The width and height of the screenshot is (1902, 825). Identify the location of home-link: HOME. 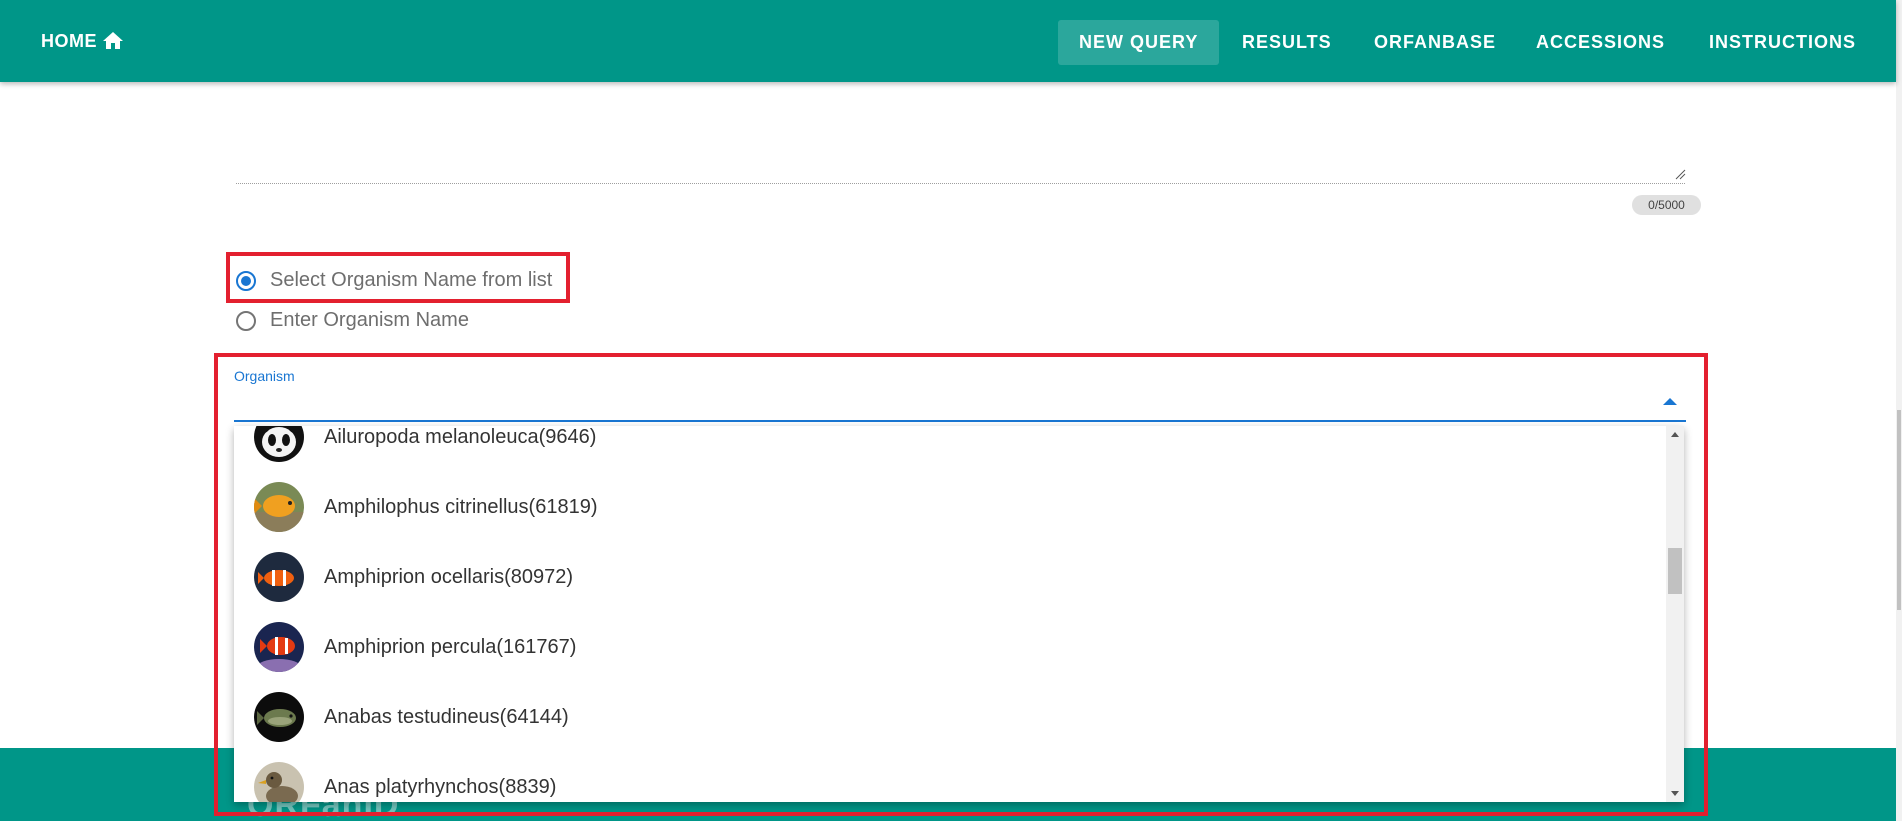
(83, 41).